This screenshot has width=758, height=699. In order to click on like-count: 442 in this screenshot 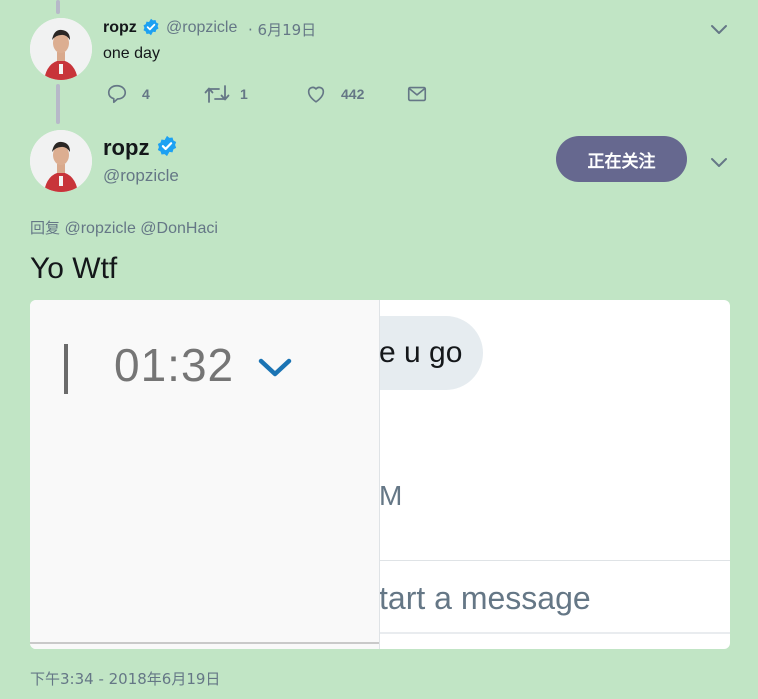, I will do `click(353, 94)`.